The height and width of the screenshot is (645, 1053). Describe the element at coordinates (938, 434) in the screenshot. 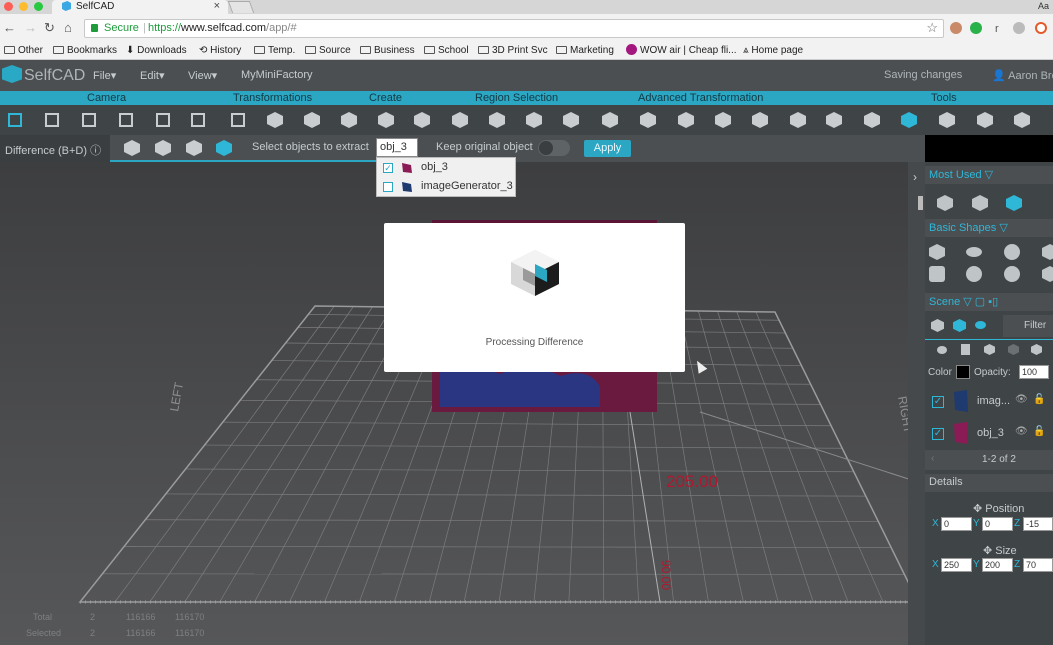

I see `object-checkbox-obj3: ✓` at that location.